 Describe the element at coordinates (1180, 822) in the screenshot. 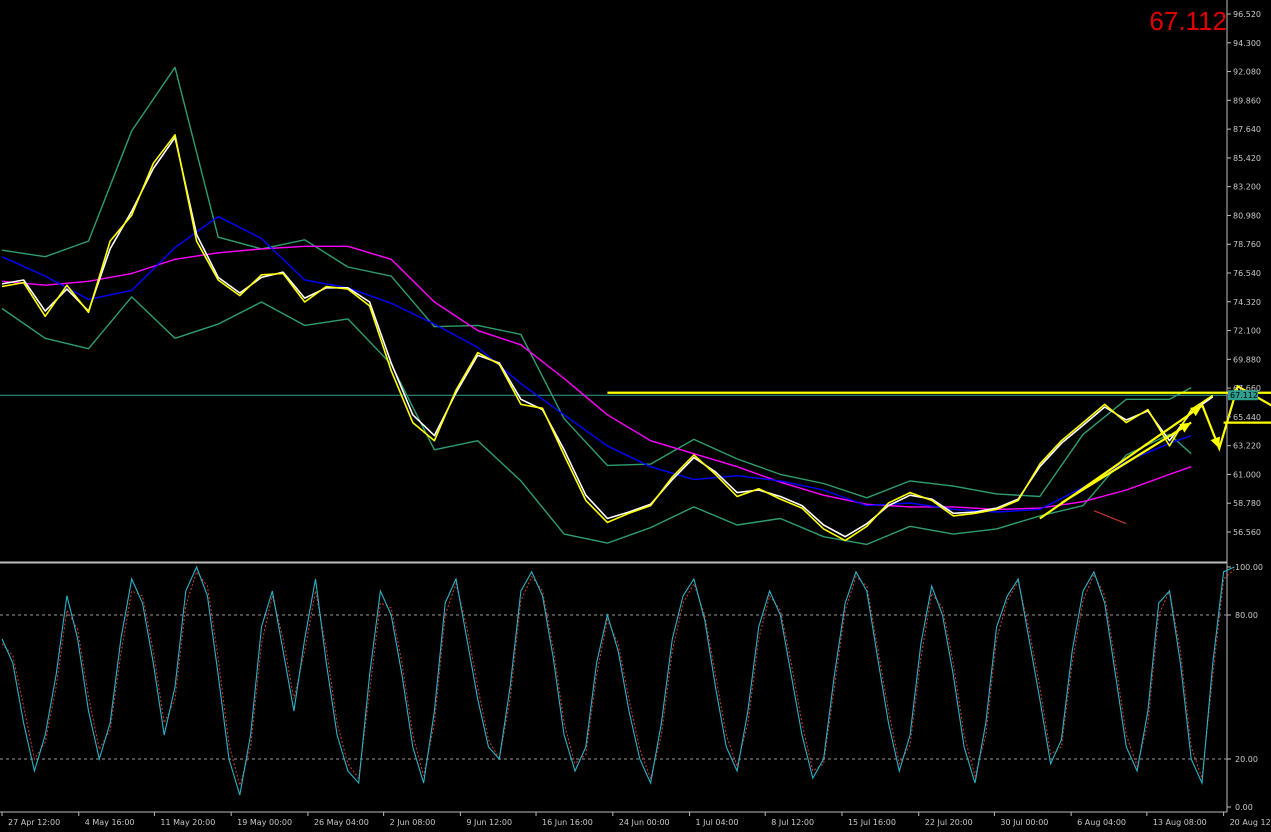

I see `time-tick-label: 13 Aug 08:00` at that location.